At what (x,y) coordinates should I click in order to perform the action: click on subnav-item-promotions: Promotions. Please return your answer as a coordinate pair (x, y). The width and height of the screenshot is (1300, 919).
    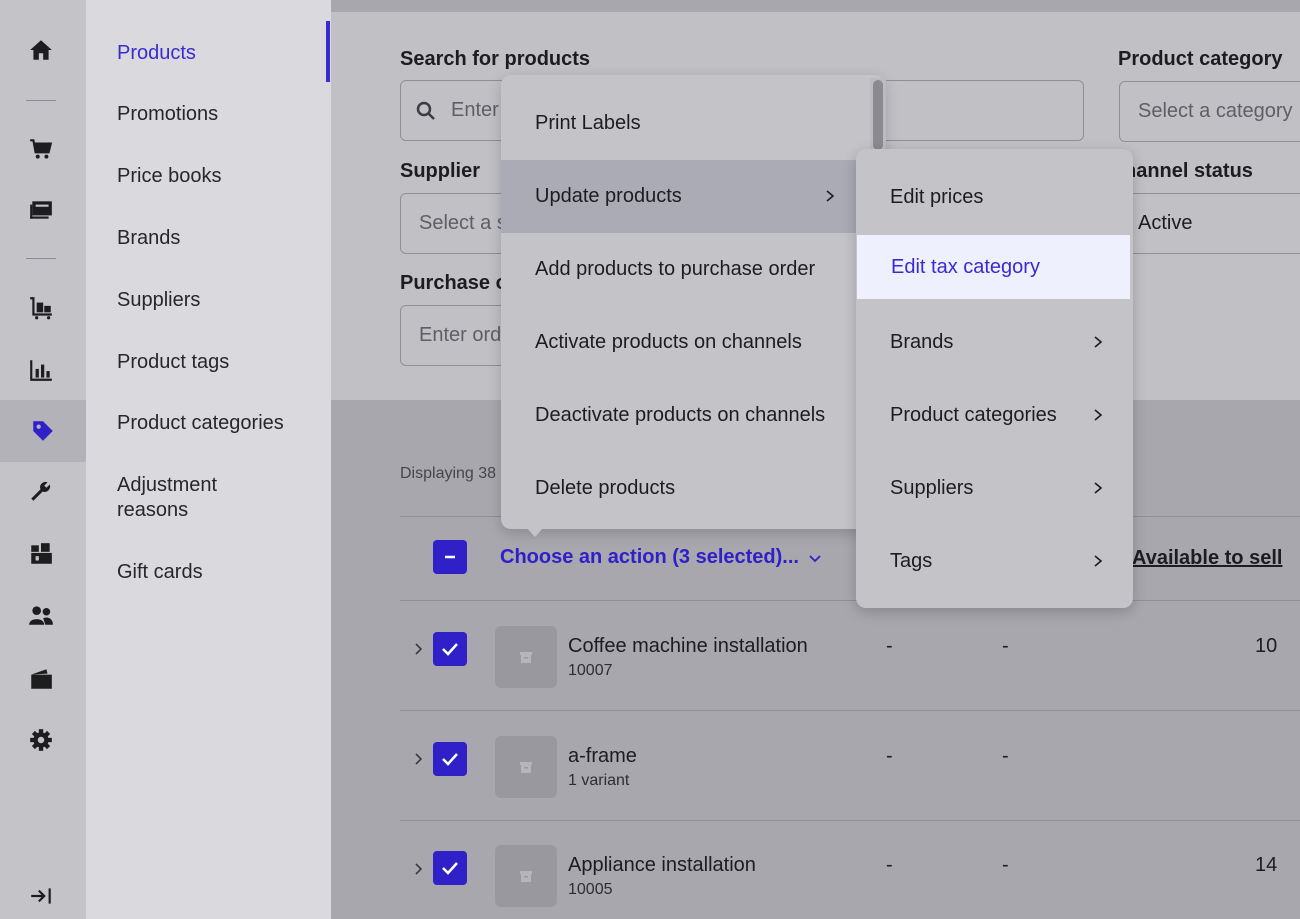
    Looking at the image, I should click on (217, 114).